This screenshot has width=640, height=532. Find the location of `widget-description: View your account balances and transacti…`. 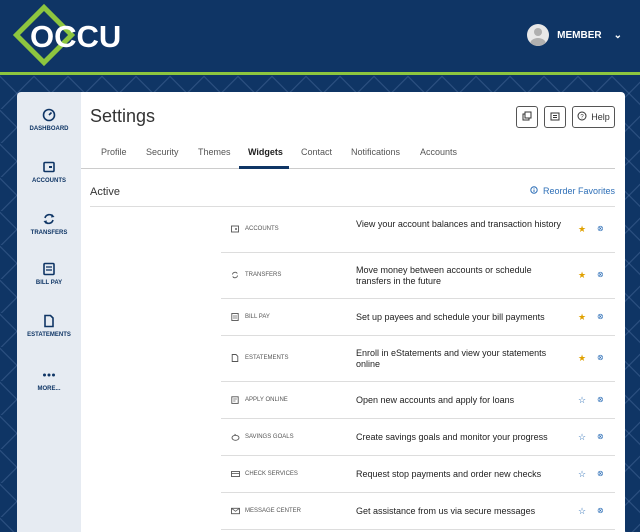

widget-description: View your account balances and transacti… is located at coordinates (458, 224).